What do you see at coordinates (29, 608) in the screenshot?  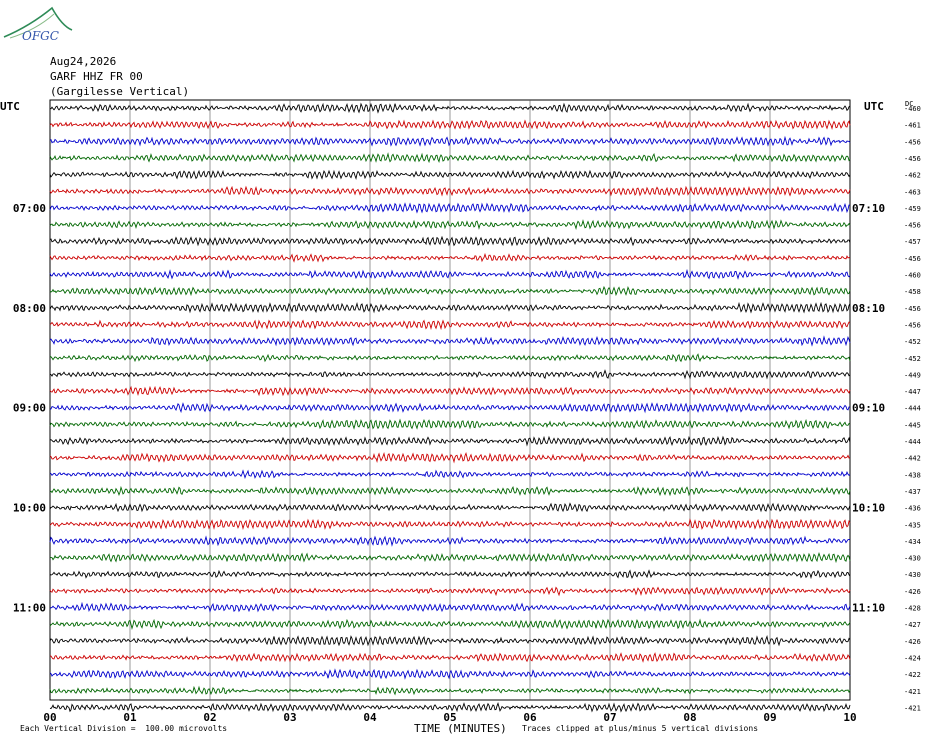 I see `left-hour-label: 11:00` at bounding box center [29, 608].